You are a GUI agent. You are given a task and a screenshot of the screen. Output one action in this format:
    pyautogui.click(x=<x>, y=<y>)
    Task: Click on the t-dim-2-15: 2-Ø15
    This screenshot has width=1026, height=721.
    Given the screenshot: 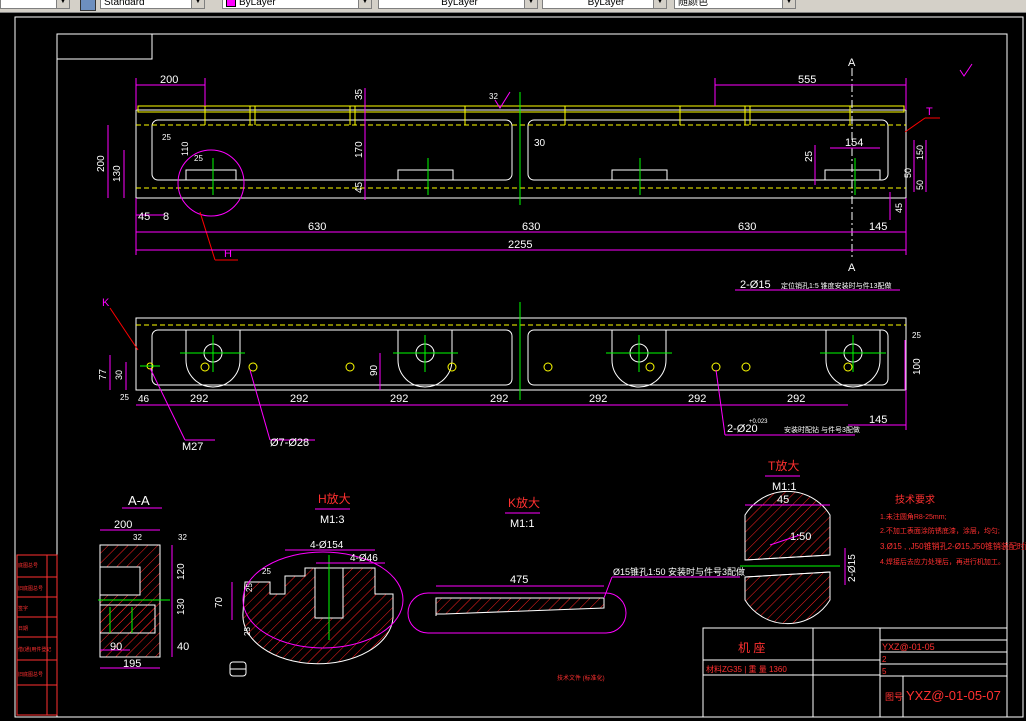 What is the action you would take?
    pyautogui.click(x=852, y=568)
    